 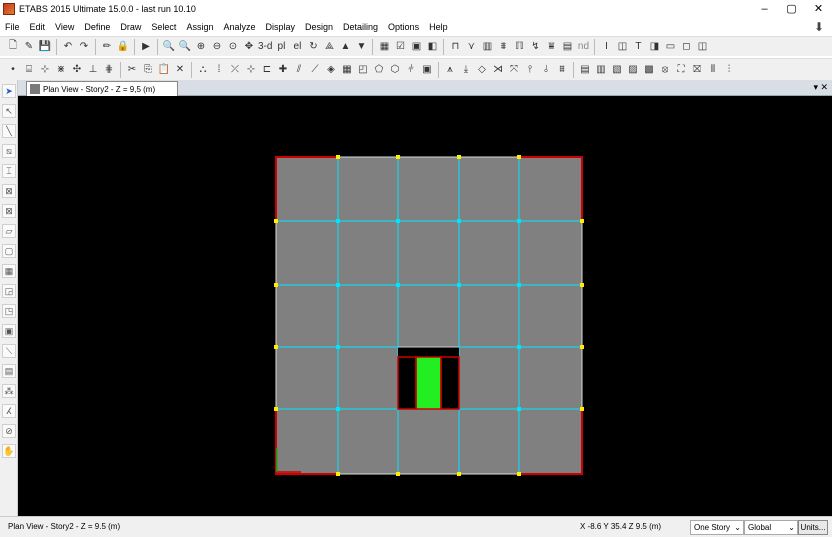 I want to click on menu-detailing: Detailing, so click(x=360, y=27).